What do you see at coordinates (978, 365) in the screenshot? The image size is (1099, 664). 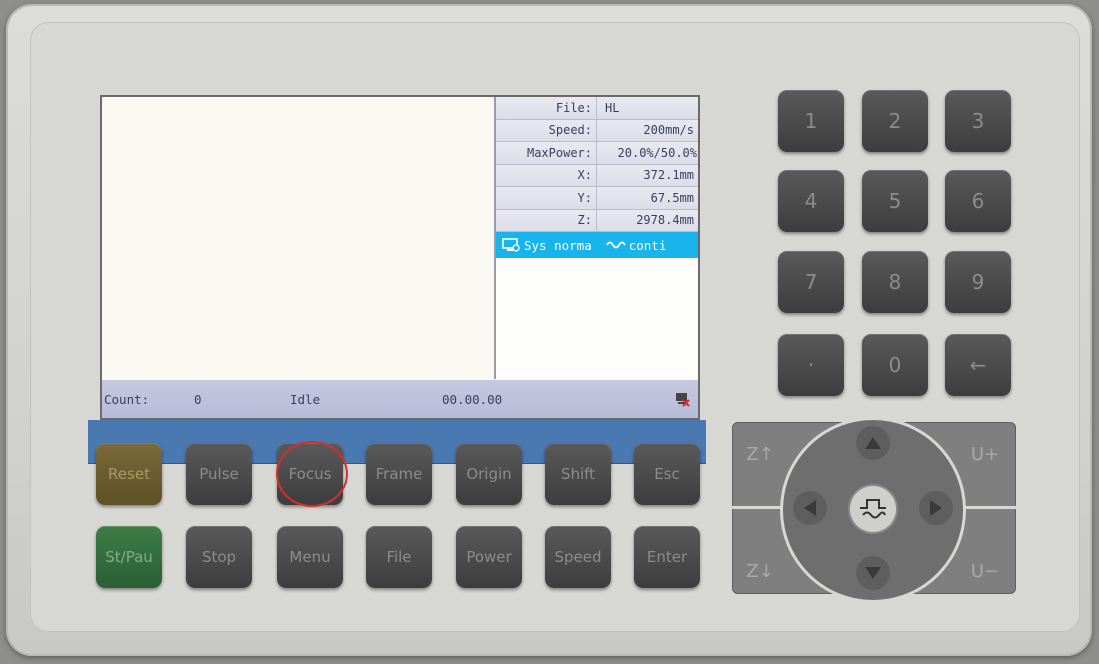 I see `backspace-key: ←` at bounding box center [978, 365].